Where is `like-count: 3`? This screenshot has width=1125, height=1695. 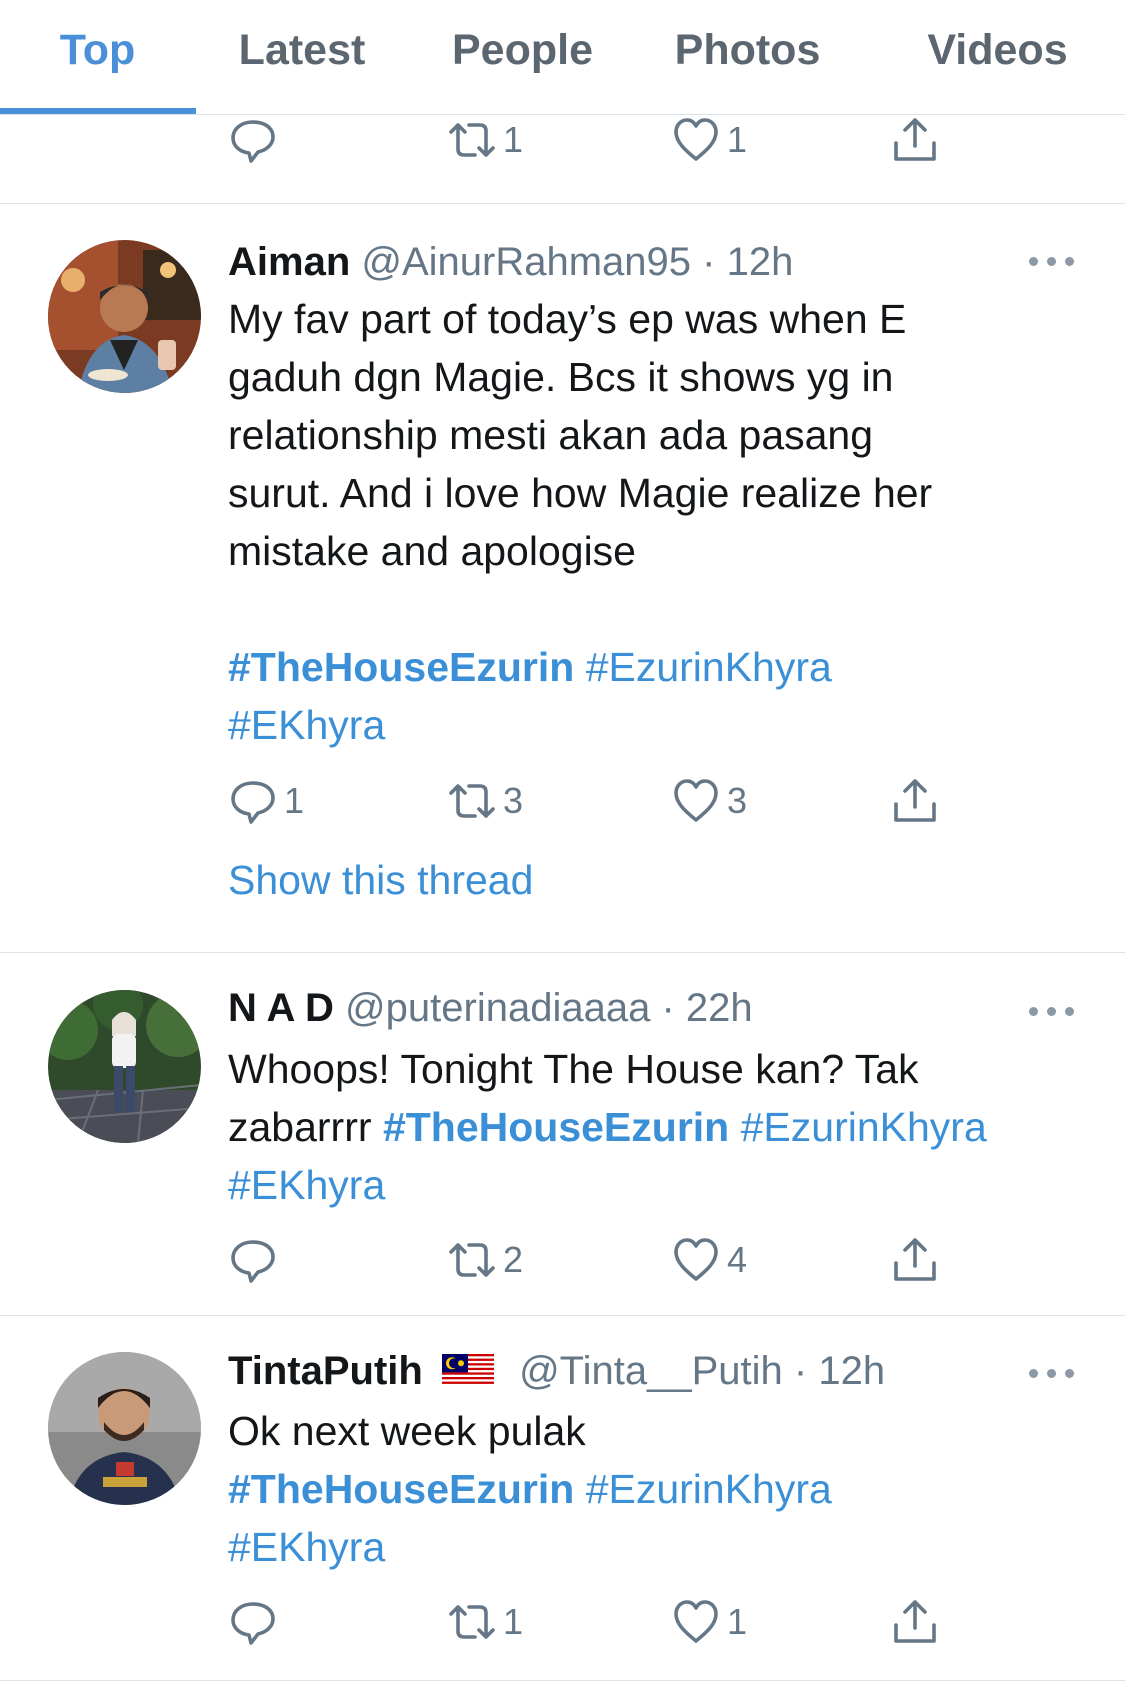 like-count: 3 is located at coordinates (737, 800).